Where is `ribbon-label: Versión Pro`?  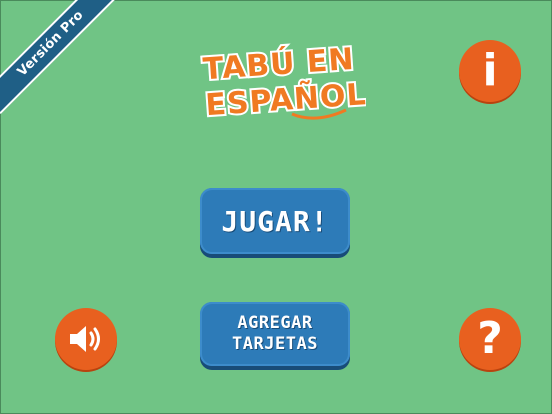 ribbon-label: Versión Pro is located at coordinates (60, 57).